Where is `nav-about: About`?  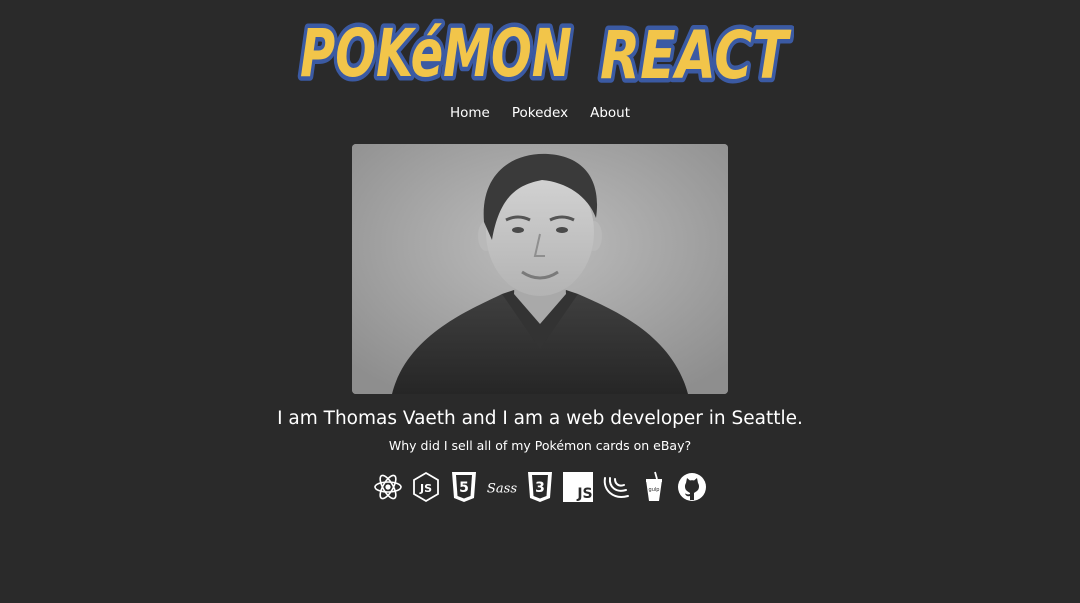
nav-about: About is located at coordinates (610, 113).